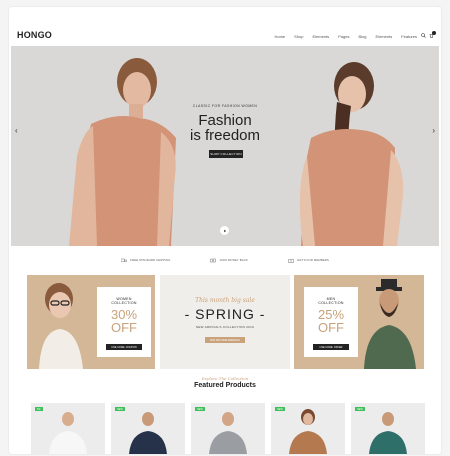 The image size is (450, 456). Describe the element at coordinates (428, 34) in the screenshot. I see `nav-icons` at that location.